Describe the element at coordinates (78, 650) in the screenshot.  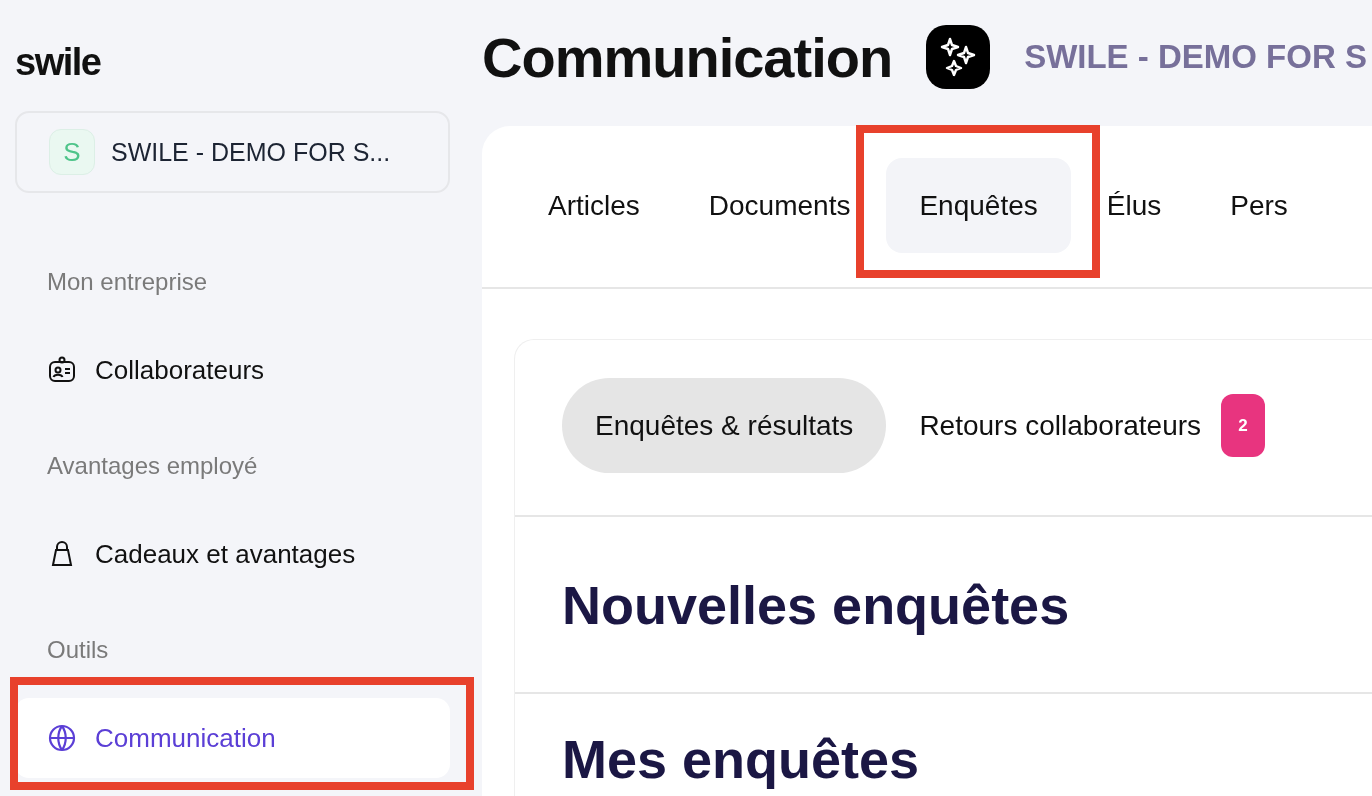
I see `section-heading: Outils` at that location.